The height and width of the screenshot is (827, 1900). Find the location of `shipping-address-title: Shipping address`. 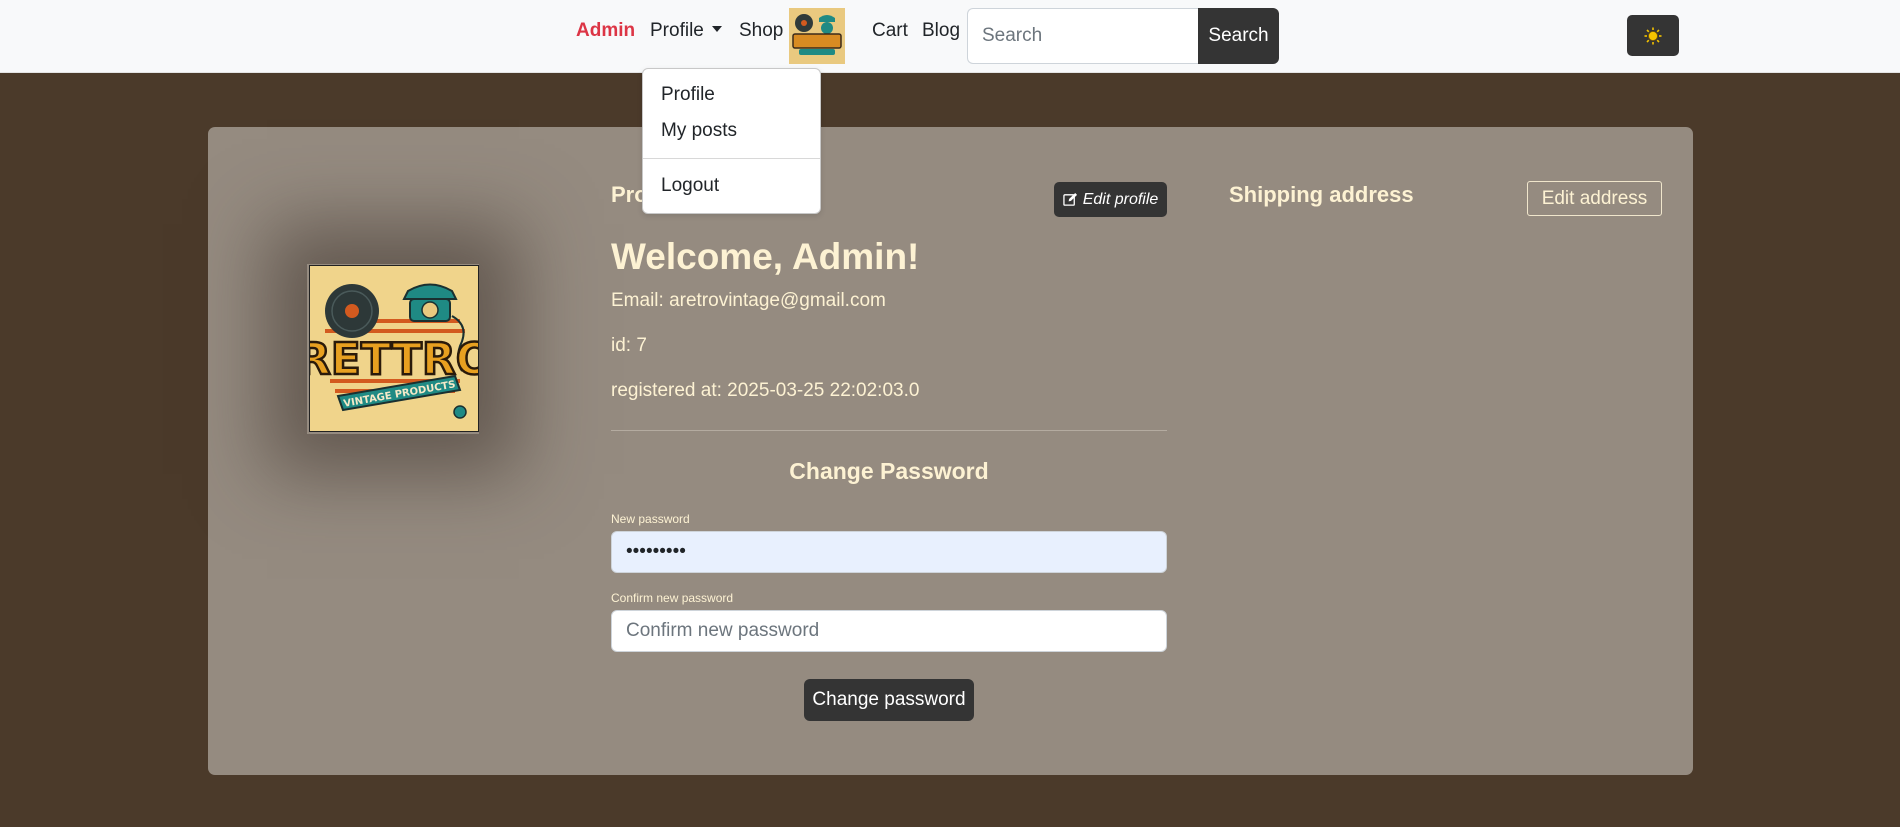

shipping-address-title: Shipping address is located at coordinates (1321, 194).